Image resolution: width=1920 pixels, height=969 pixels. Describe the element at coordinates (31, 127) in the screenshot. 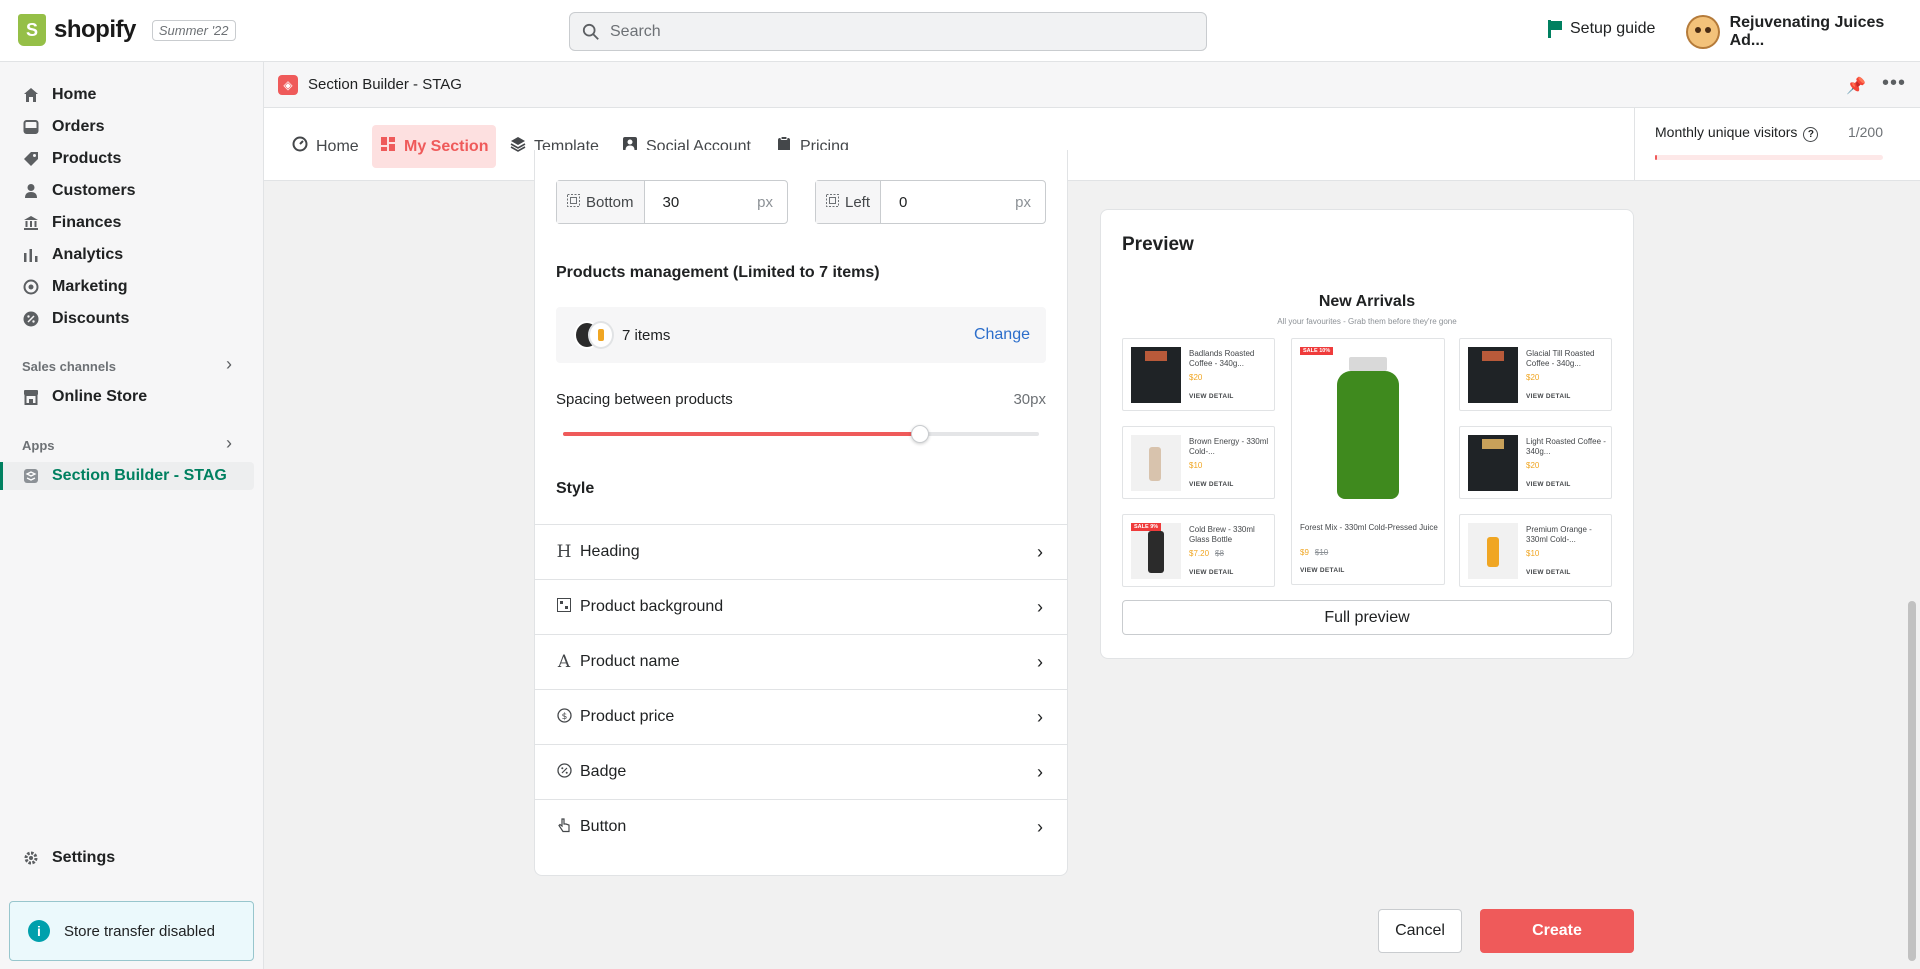

I see `orders-icon` at that location.